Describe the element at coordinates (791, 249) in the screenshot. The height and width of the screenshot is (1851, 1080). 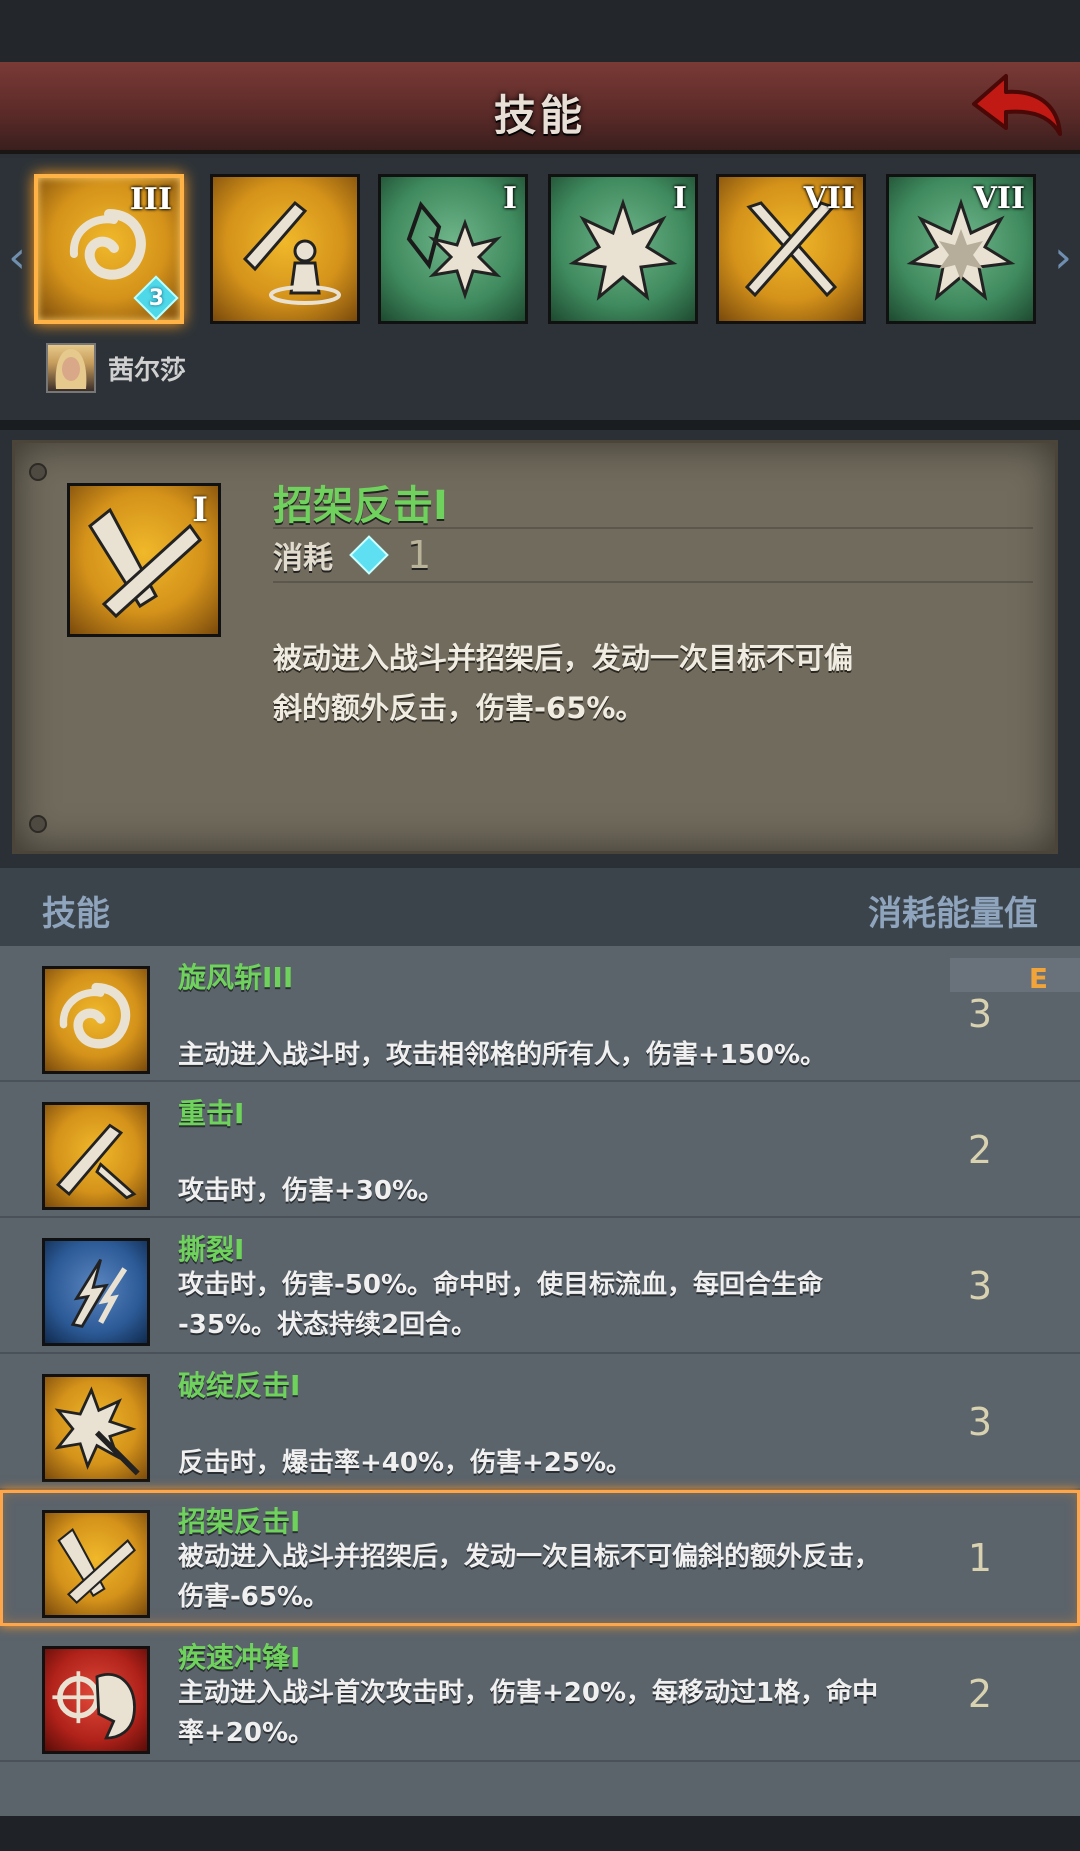
I see `skill-slot-5: VII` at that location.